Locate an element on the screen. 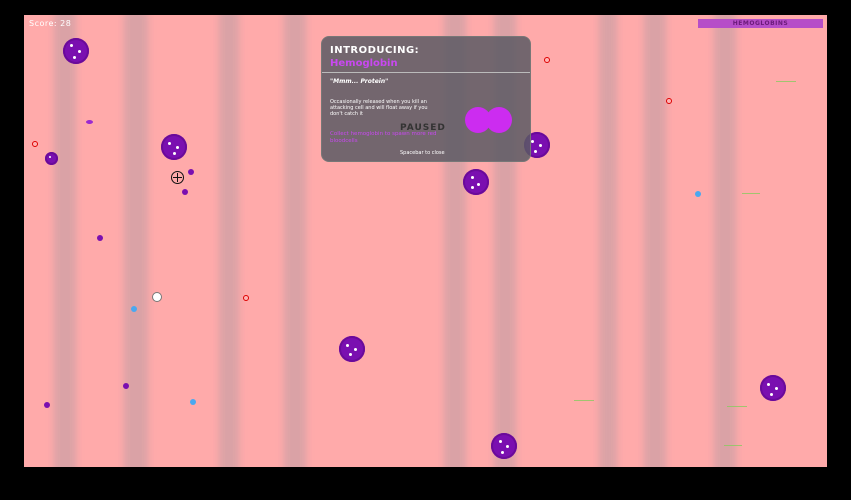 The image size is (851, 500). popup-item-name: Hemoglobin is located at coordinates (364, 63).